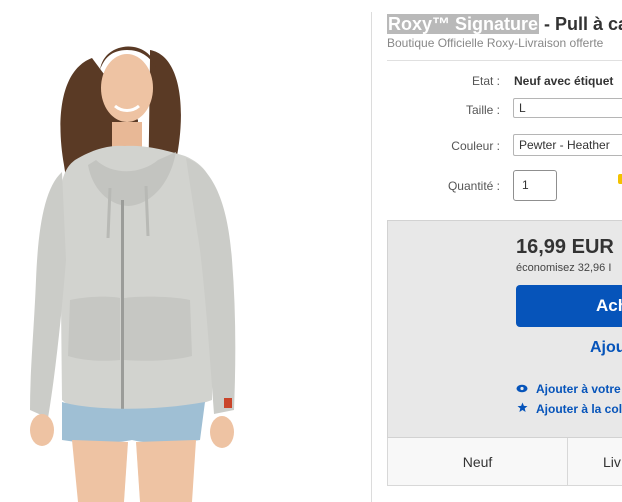 Image resolution: width=622 pixels, height=502 pixels. Describe the element at coordinates (620, 179) in the screenshot. I see `quantity-hint-icon` at that location.